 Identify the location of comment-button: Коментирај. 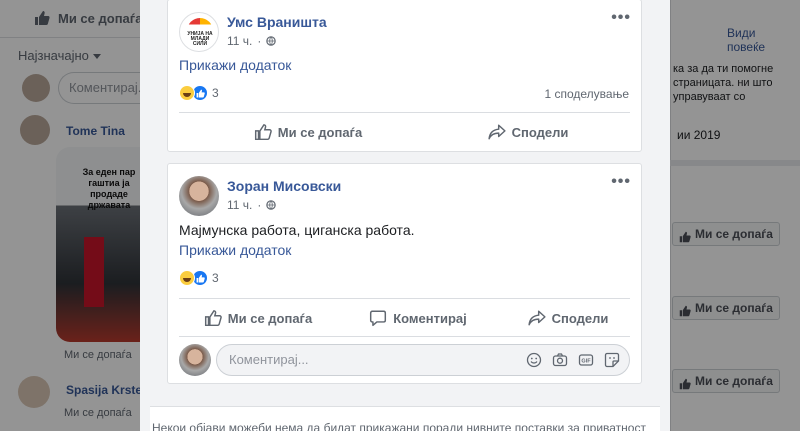
(418, 318).